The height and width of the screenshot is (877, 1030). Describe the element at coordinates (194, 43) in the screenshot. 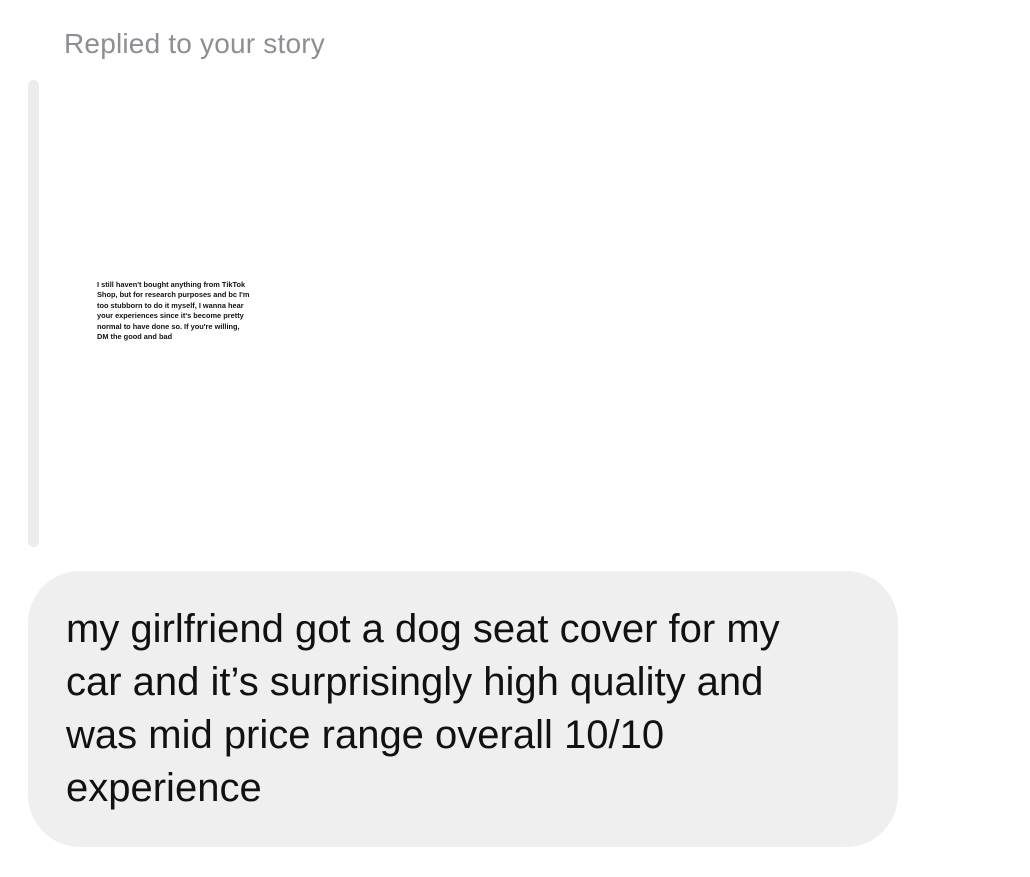

I see `replied-to-story-label: Replied to your story` at that location.